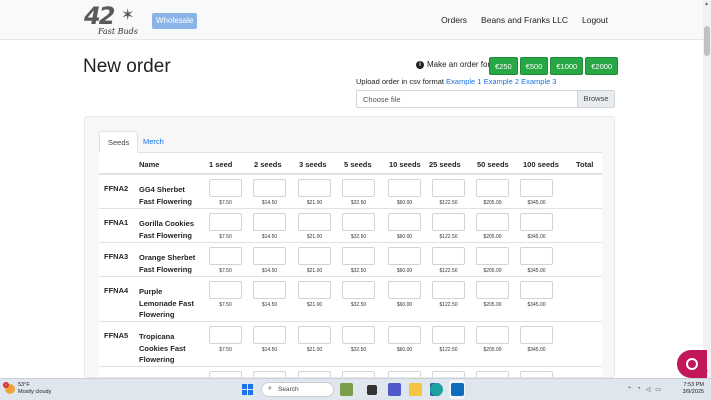  What do you see at coordinates (707, 41) in the screenshot?
I see `scroll-thumb` at bounding box center [707, 41].